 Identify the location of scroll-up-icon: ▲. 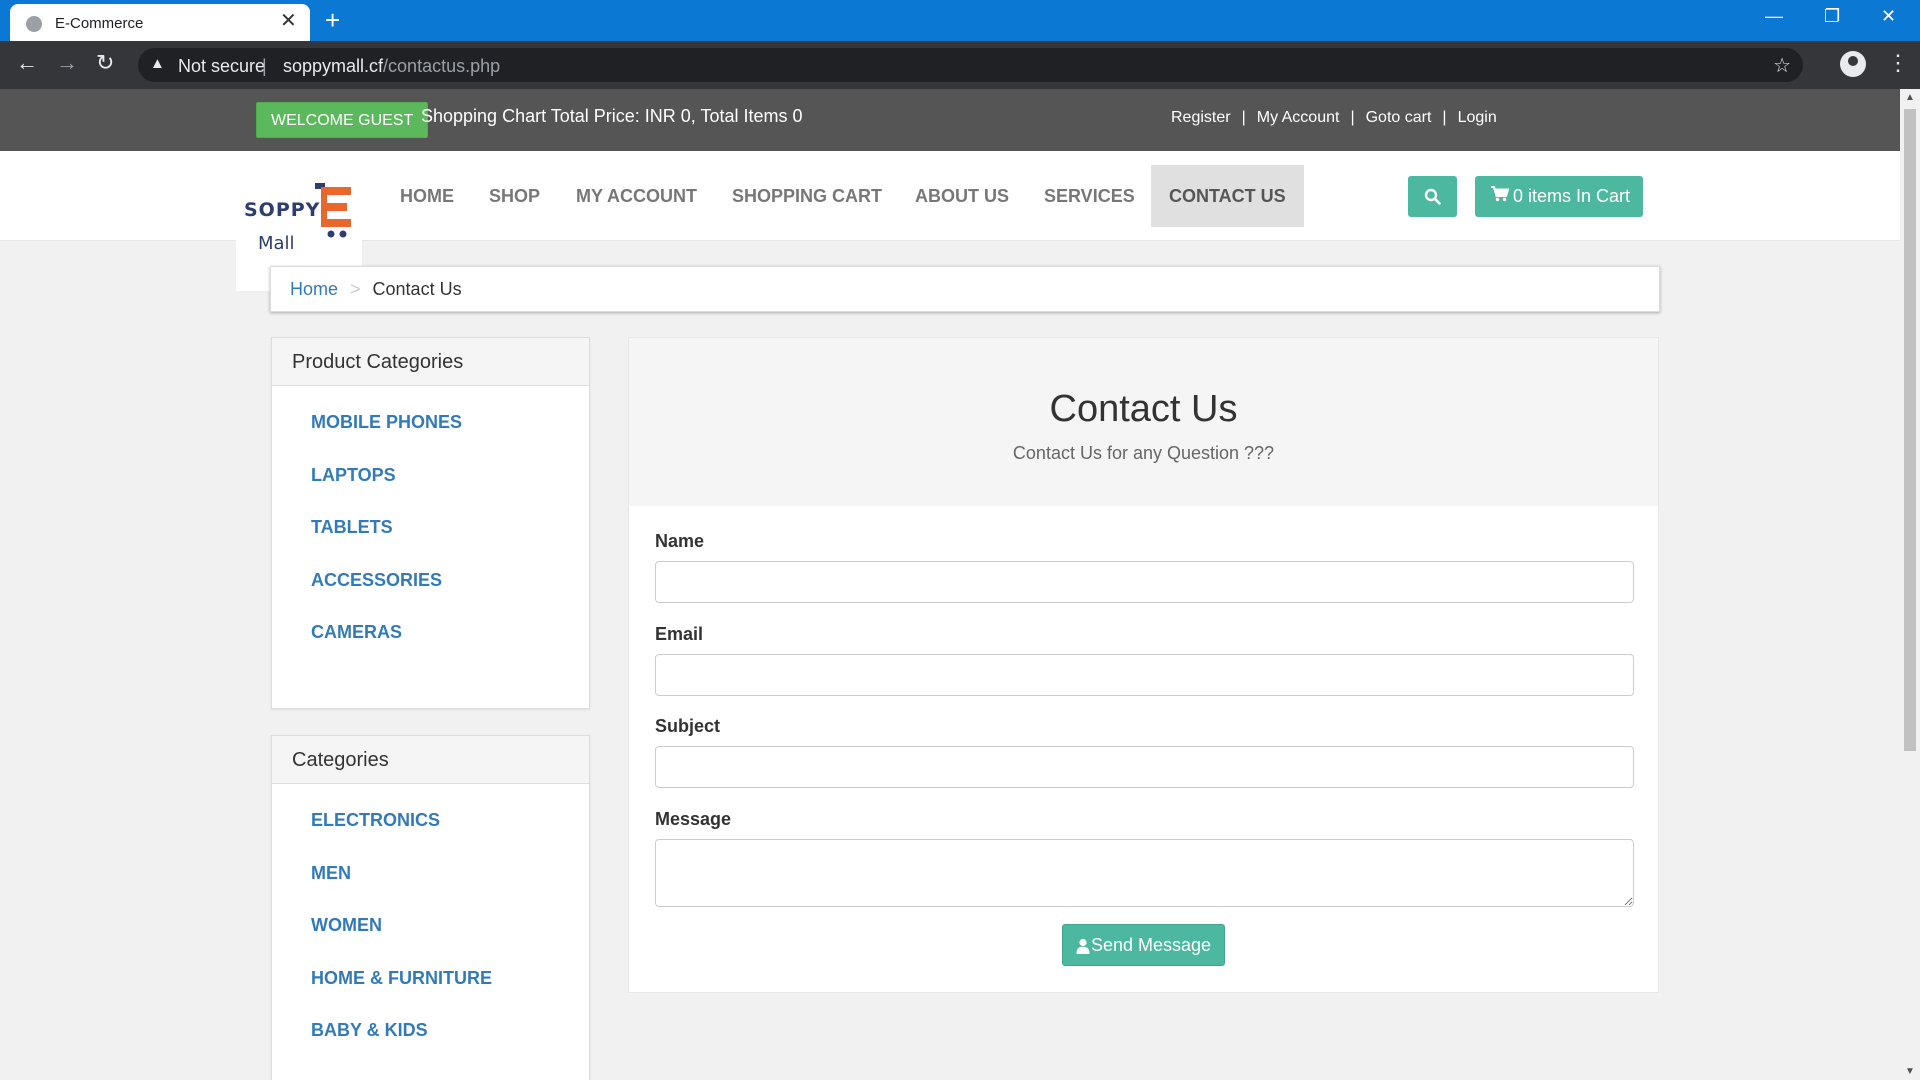
(1910, 97).